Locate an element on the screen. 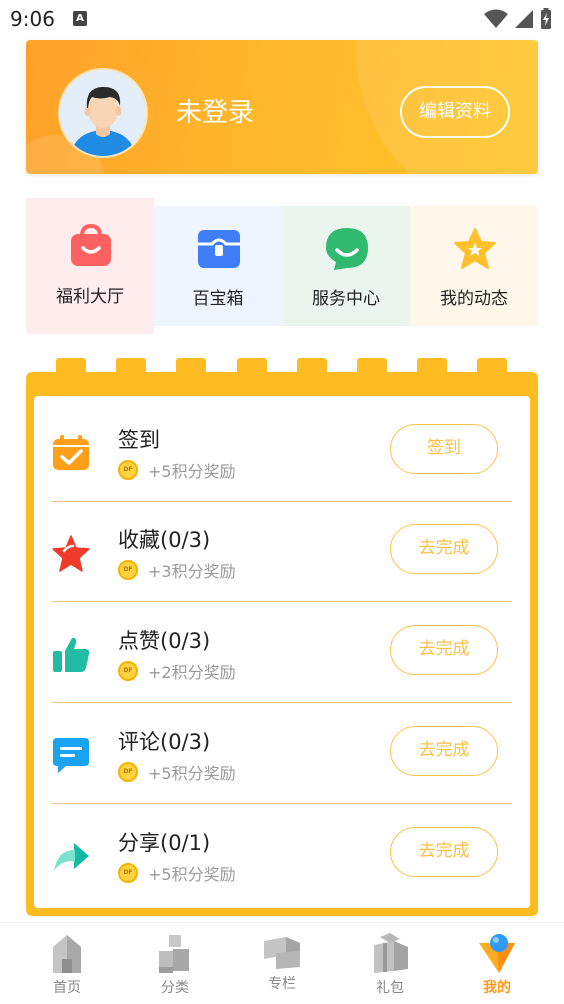 Image resolution: width=564 pixels, height=1004 pixels. nav-item-category: 分类 is located at coordinates (175, 963).